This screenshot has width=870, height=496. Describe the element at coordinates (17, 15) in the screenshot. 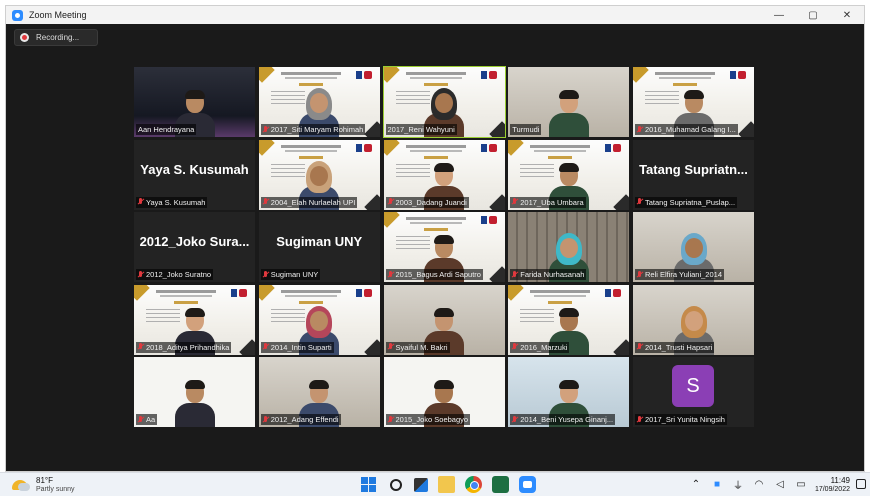

I see `zoom-app-icon` at that location.